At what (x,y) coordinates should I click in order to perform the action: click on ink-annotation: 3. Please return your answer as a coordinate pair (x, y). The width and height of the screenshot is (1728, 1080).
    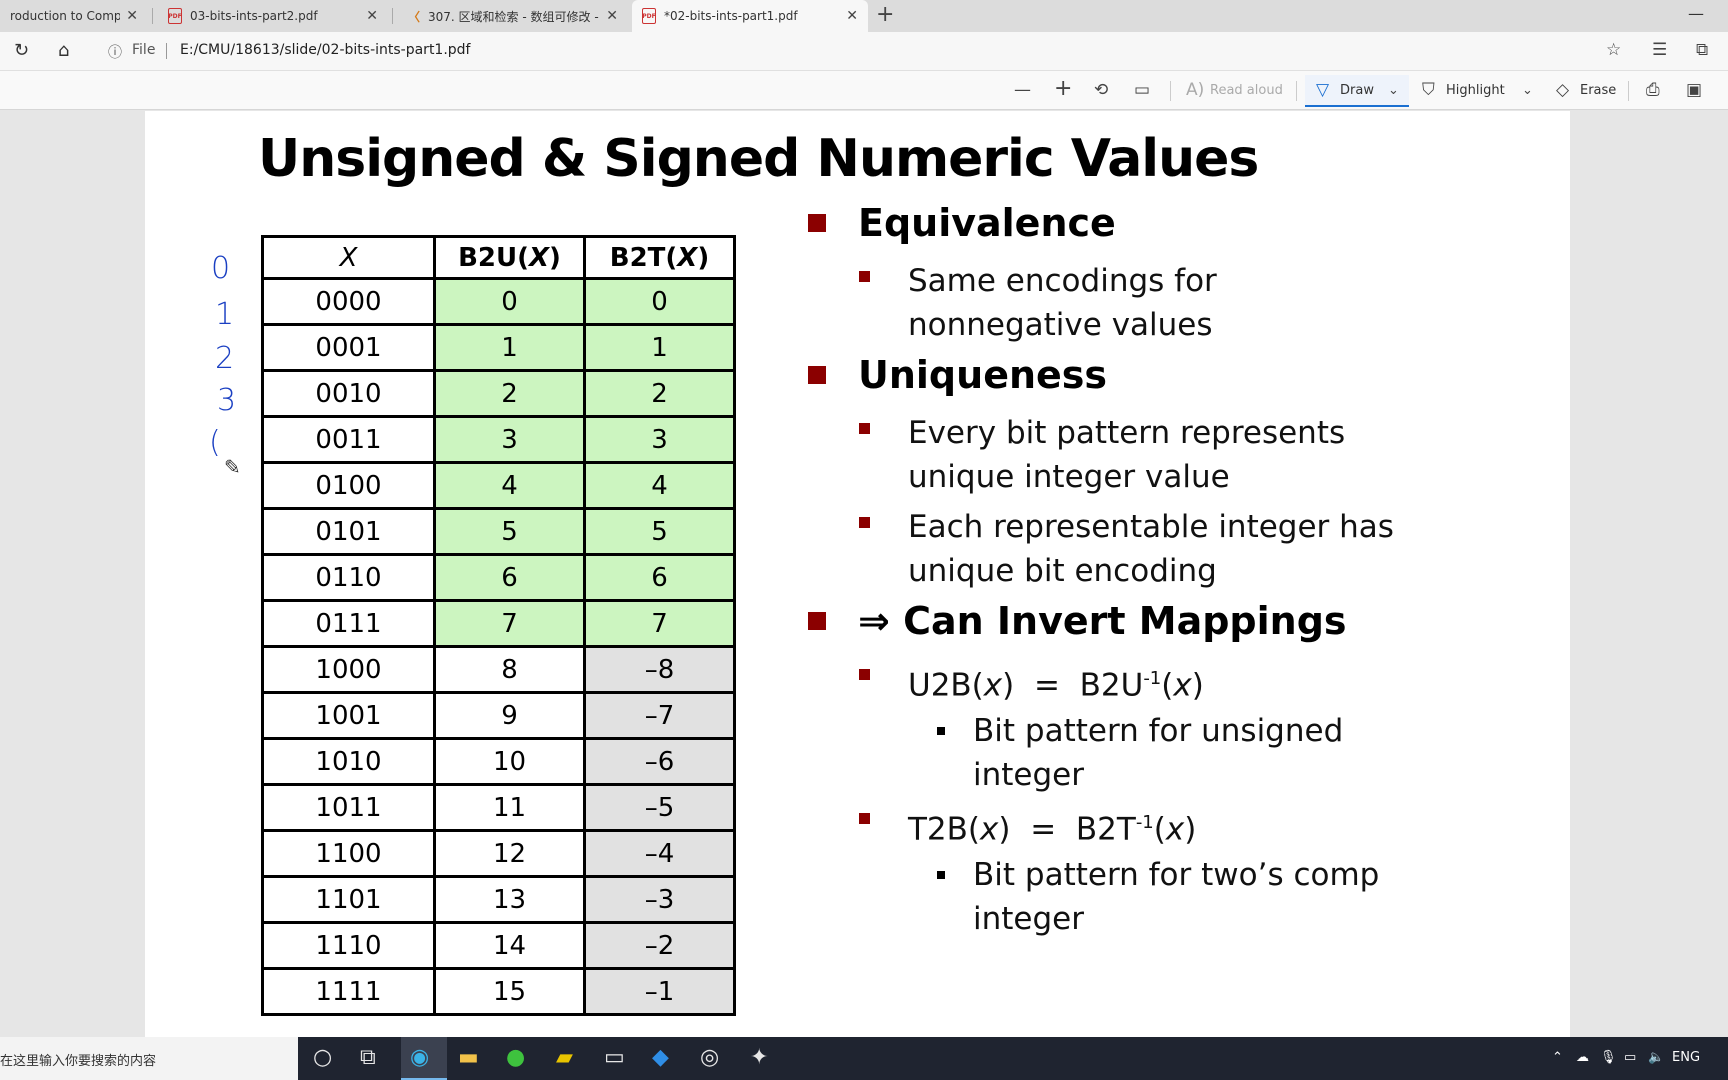
    Looking at the image, I should click on (227, 400).